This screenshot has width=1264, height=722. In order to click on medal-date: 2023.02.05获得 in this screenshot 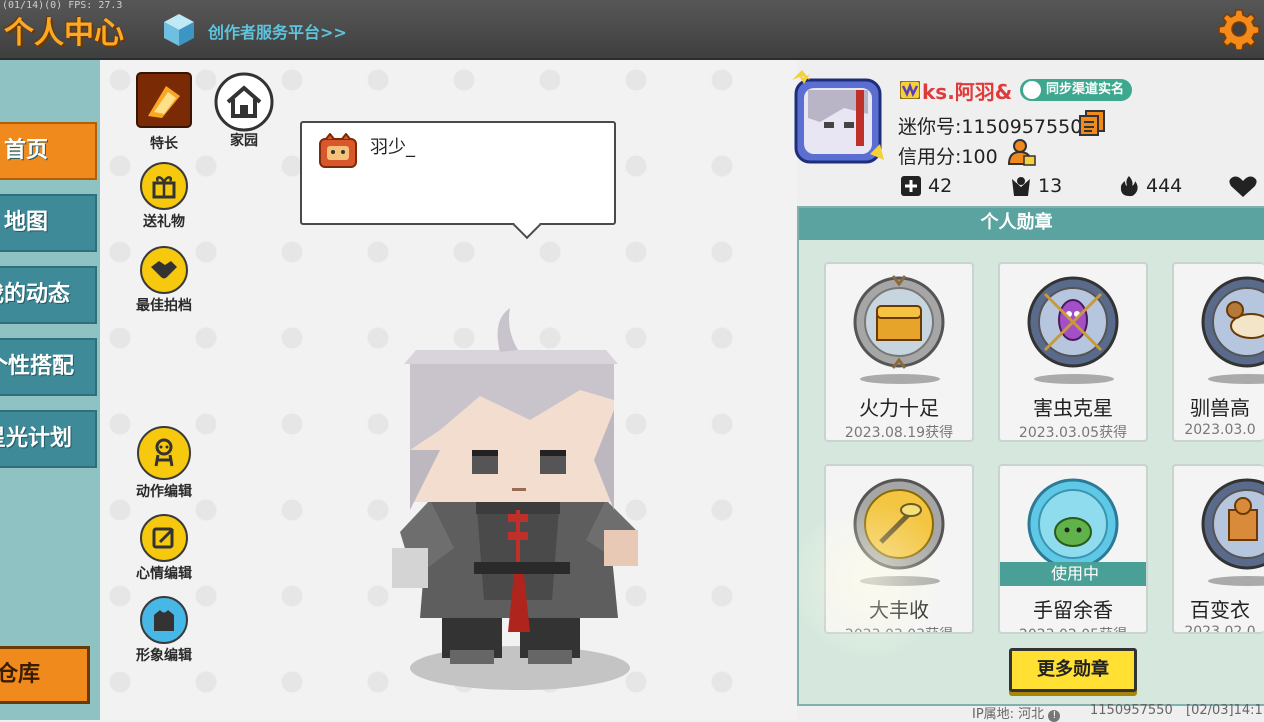, I will do `click(1073, 628)`.